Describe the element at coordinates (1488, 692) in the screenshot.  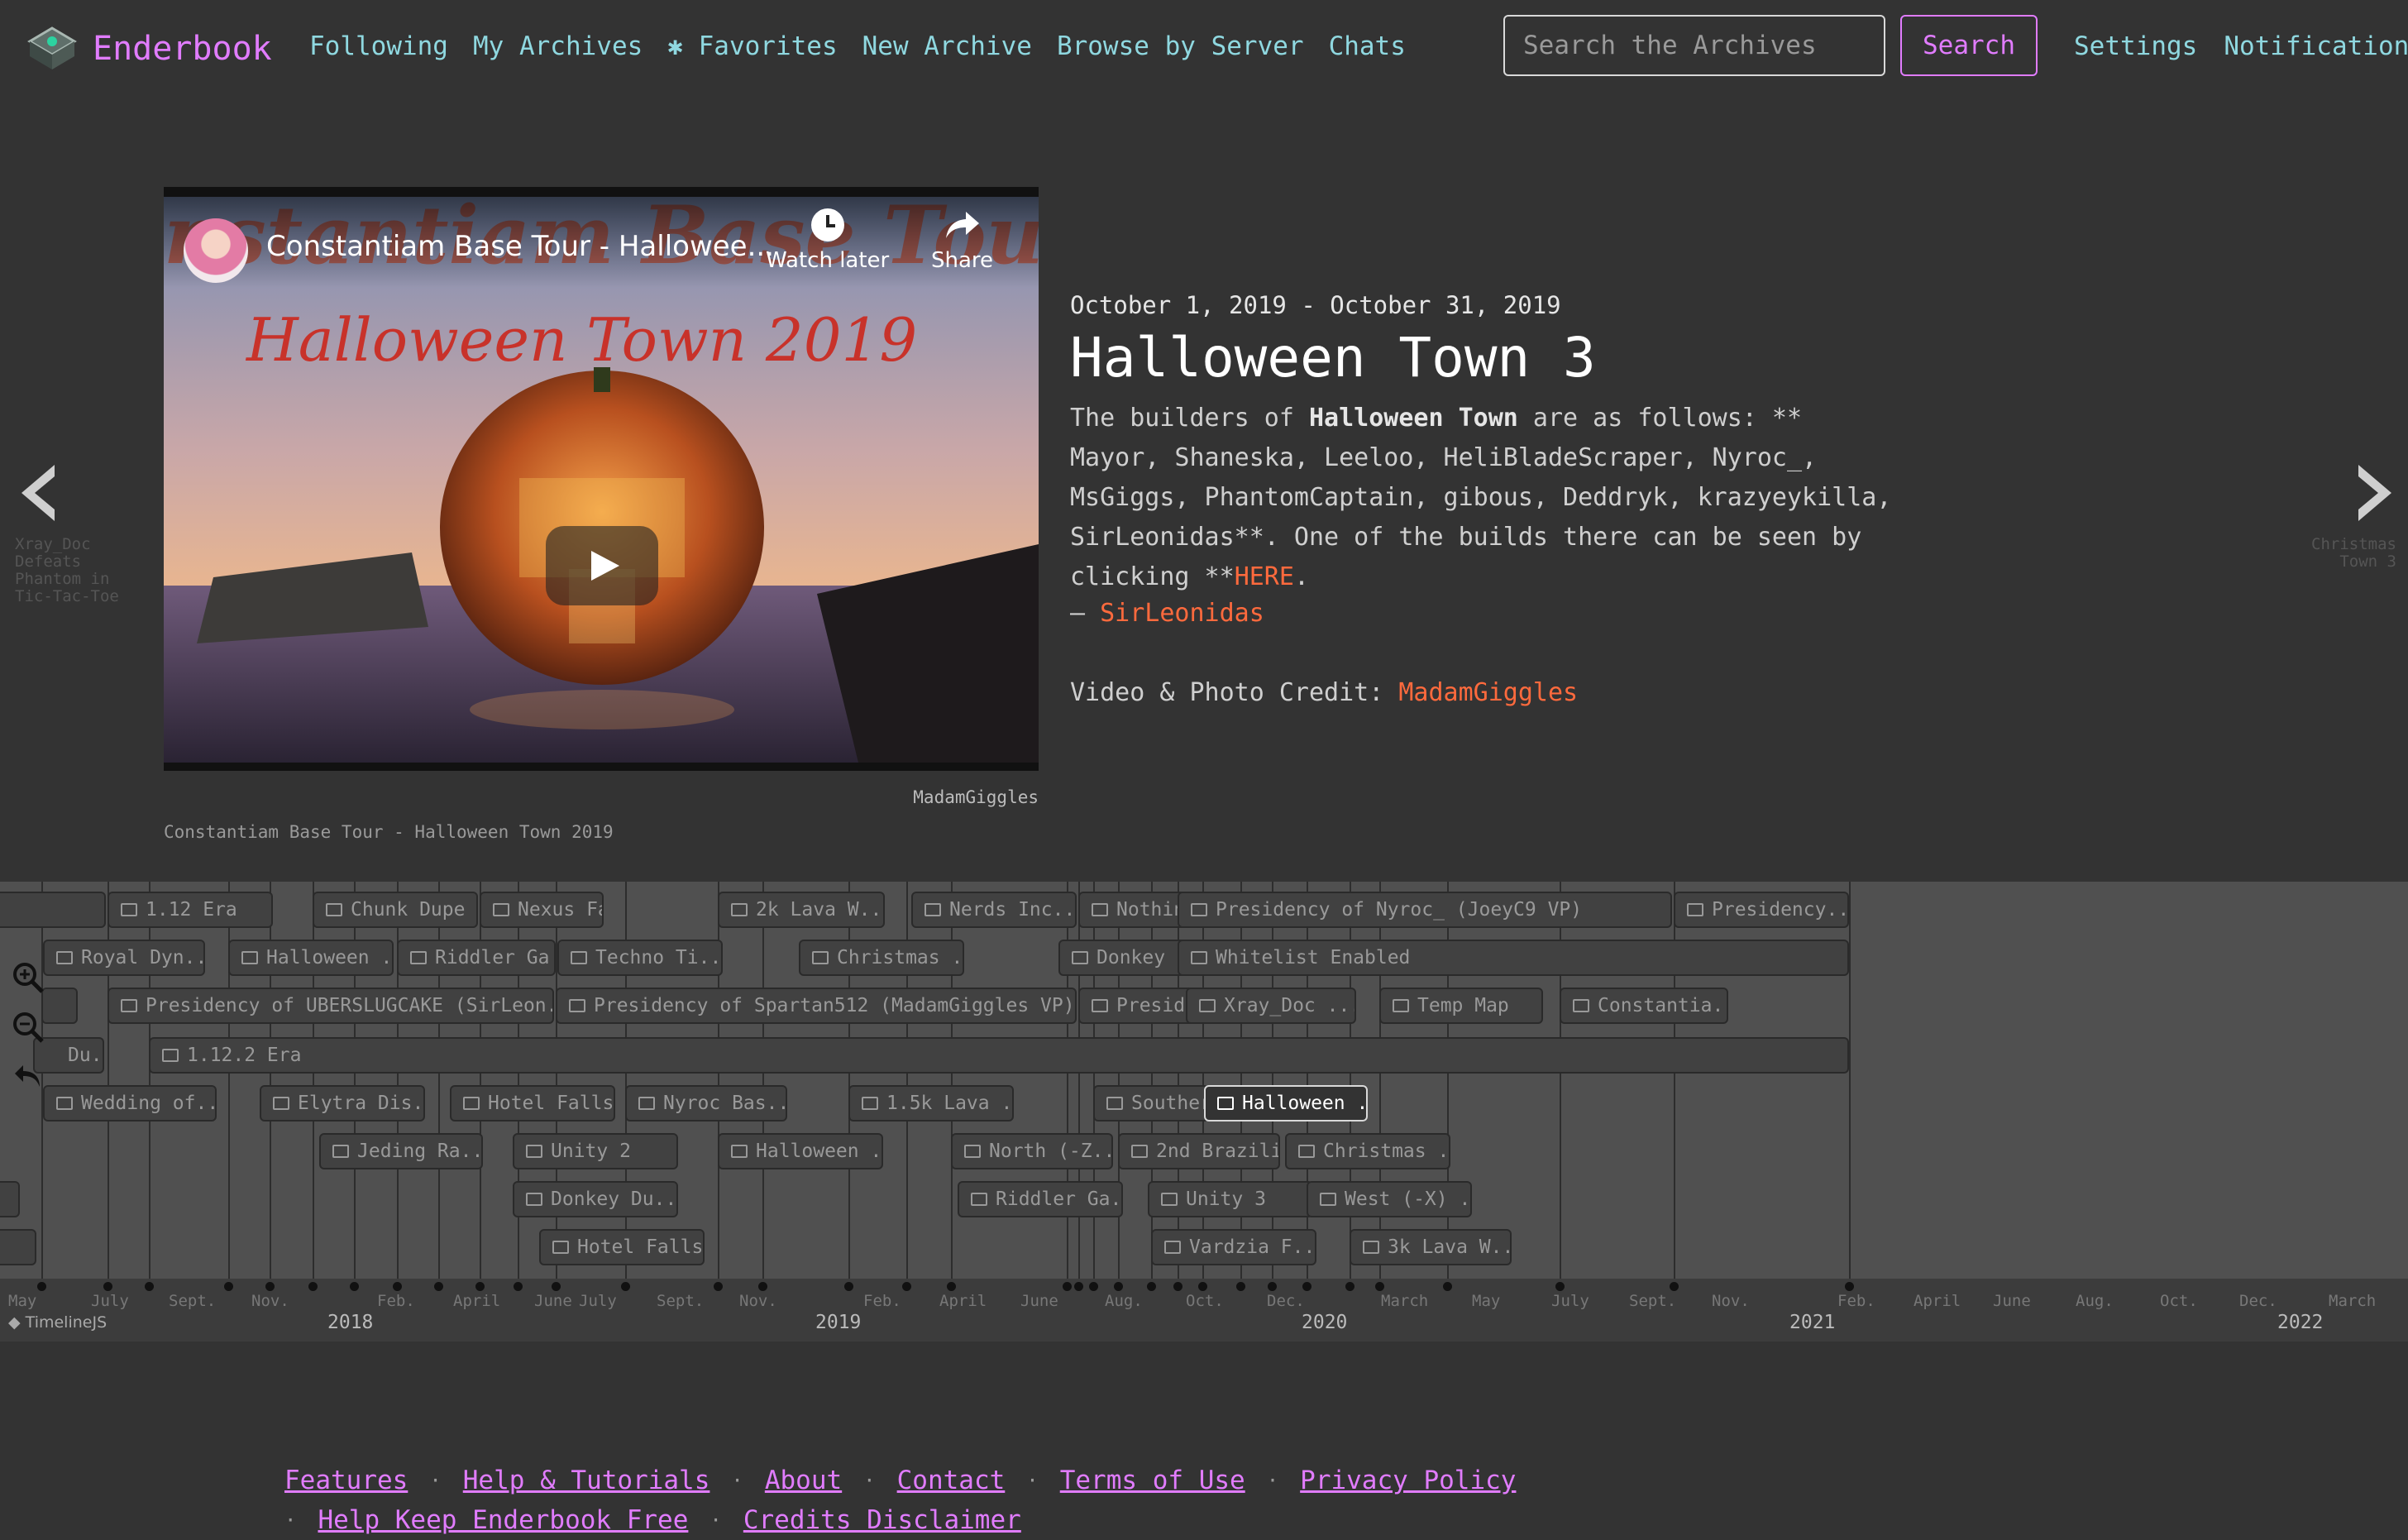
I see `credit-link: MadamGiggles` at that location.